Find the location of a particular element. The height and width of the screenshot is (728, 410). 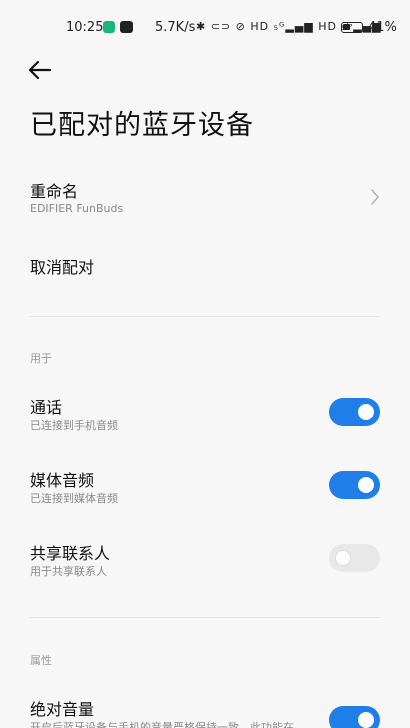

back-button is located at coordinates (41, 70).